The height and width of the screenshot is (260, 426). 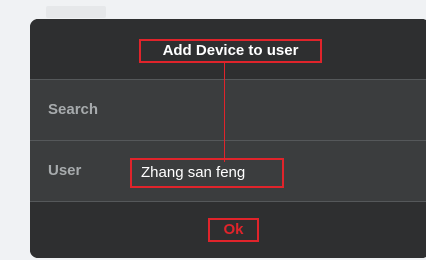 What do you see at coordinates (267, 111) in the screenshot?
I see `search-input` at bounding box center [267, 111].